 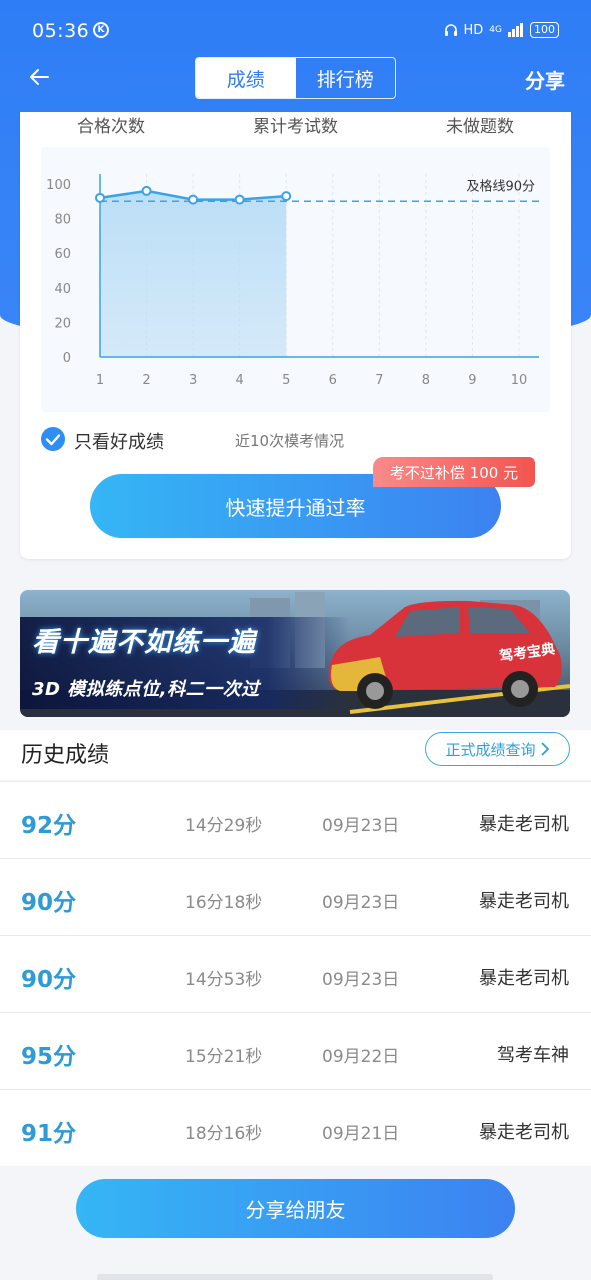 I want to click on chart-x-tick-label: 10, so click(x=519, y=380).